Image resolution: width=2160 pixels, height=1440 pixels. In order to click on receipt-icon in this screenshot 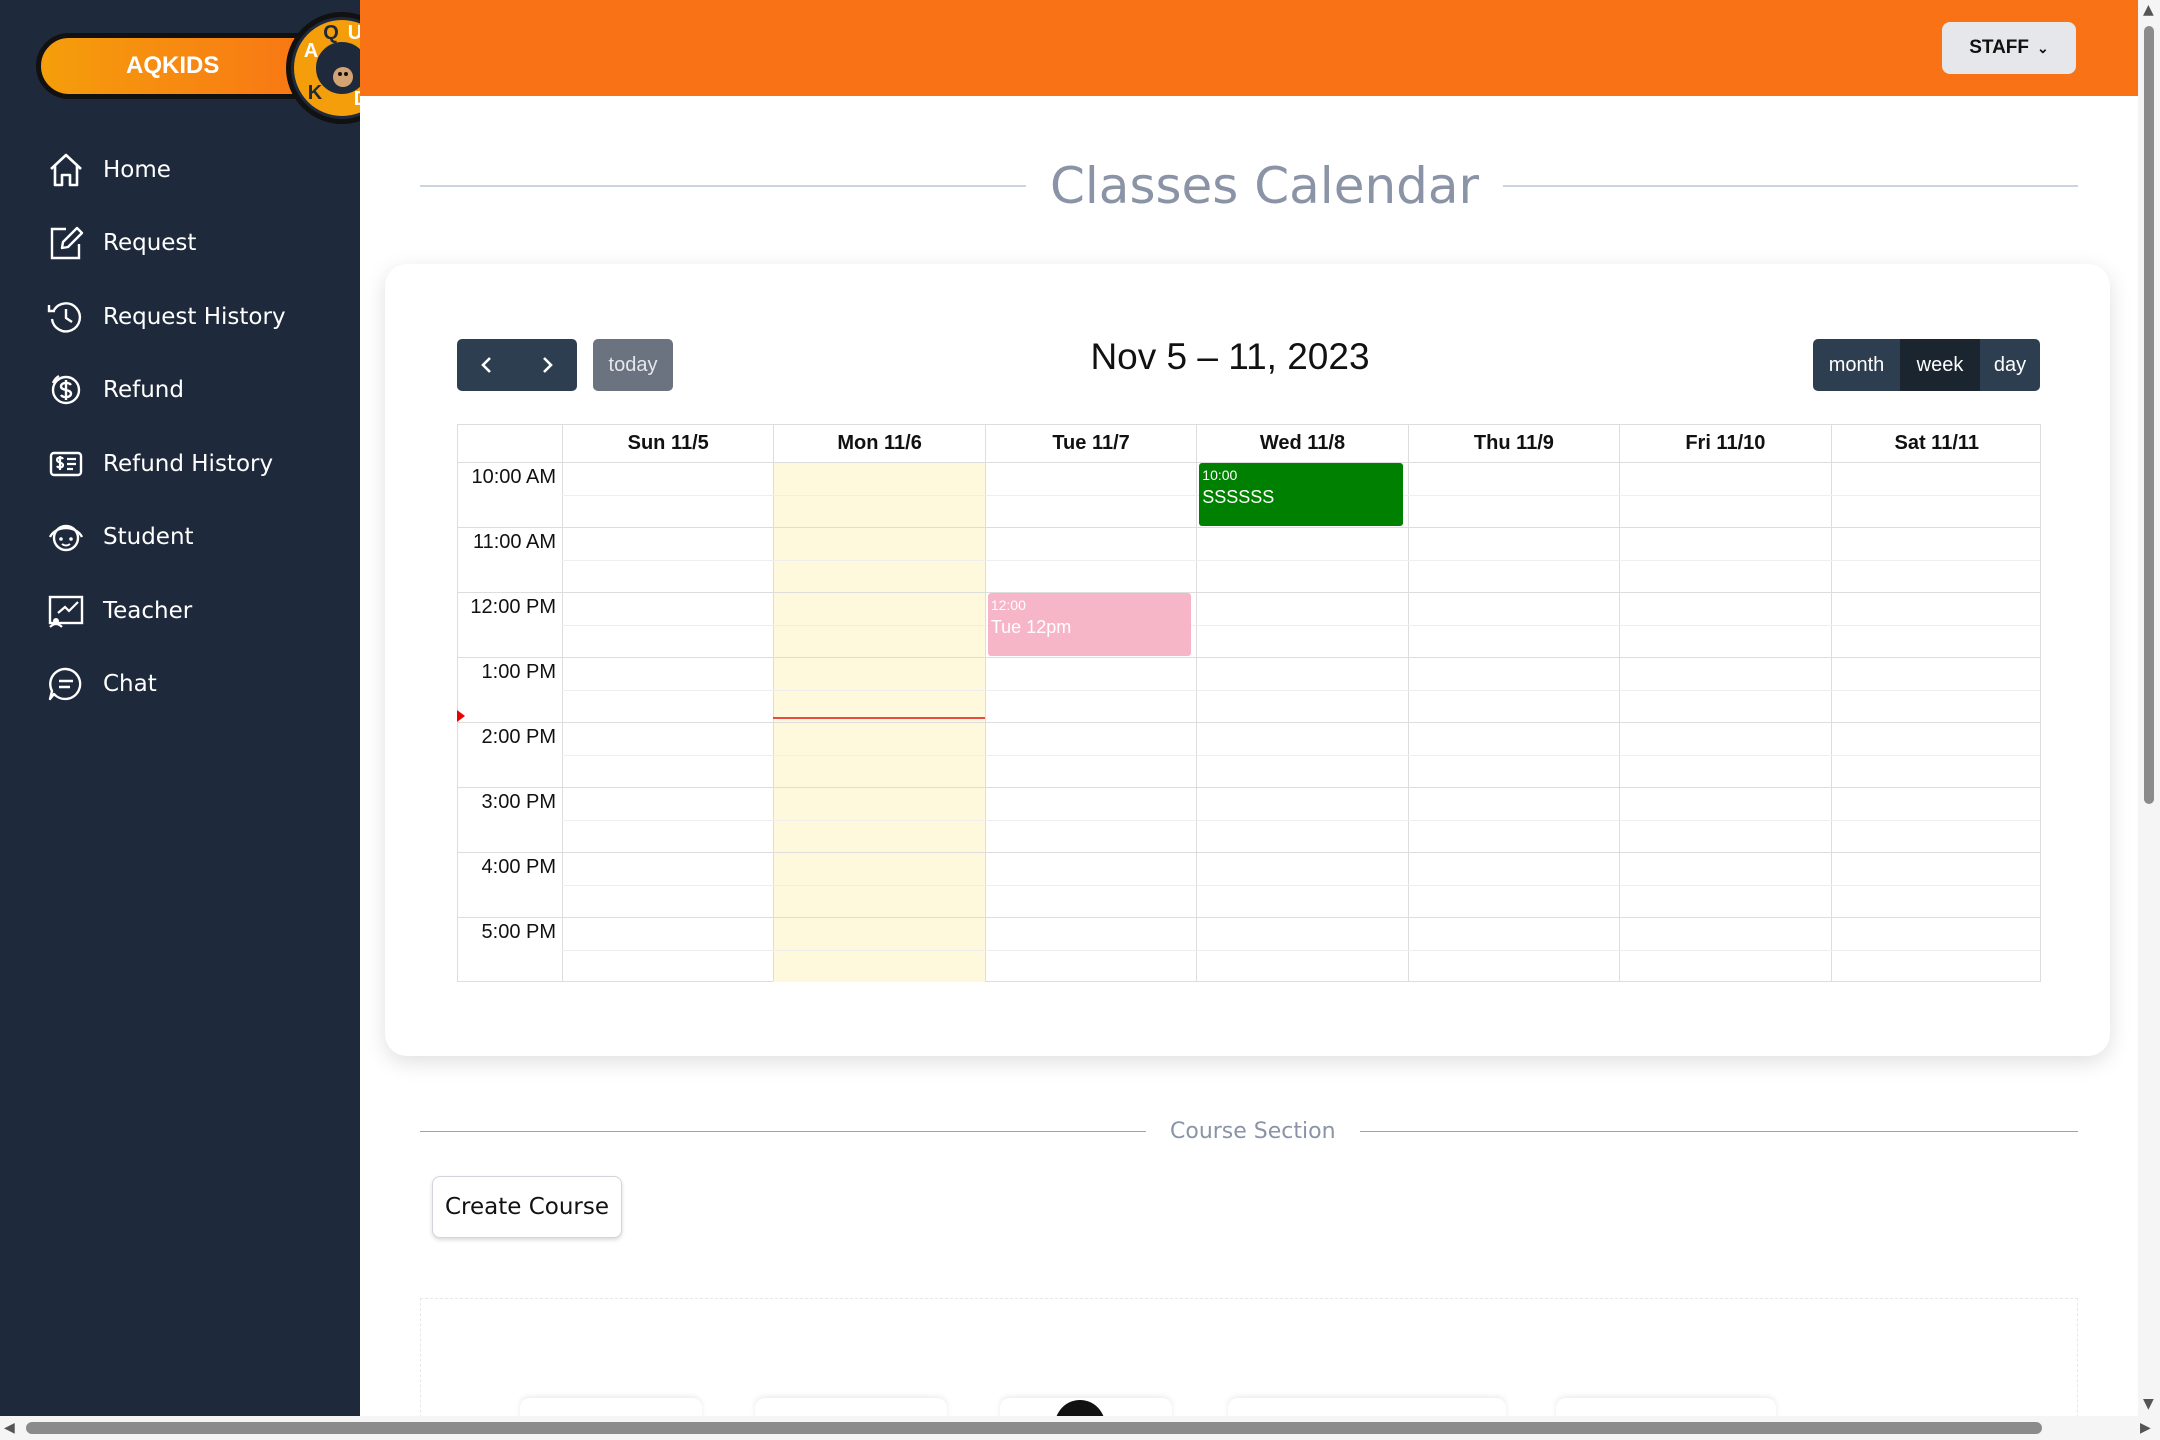, I will do `click(66, 464)`.